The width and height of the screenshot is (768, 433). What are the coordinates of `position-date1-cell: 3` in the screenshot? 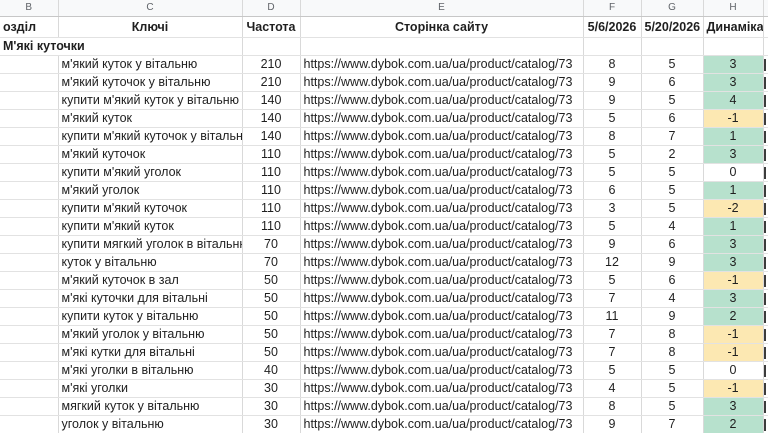 It's located at (612, 208).